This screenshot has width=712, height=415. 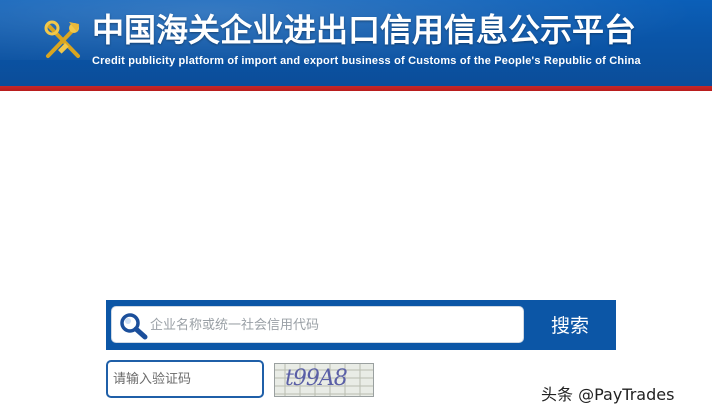 I want to click on watermark: 头条 @PayTrades, so click(x=608, y=394).